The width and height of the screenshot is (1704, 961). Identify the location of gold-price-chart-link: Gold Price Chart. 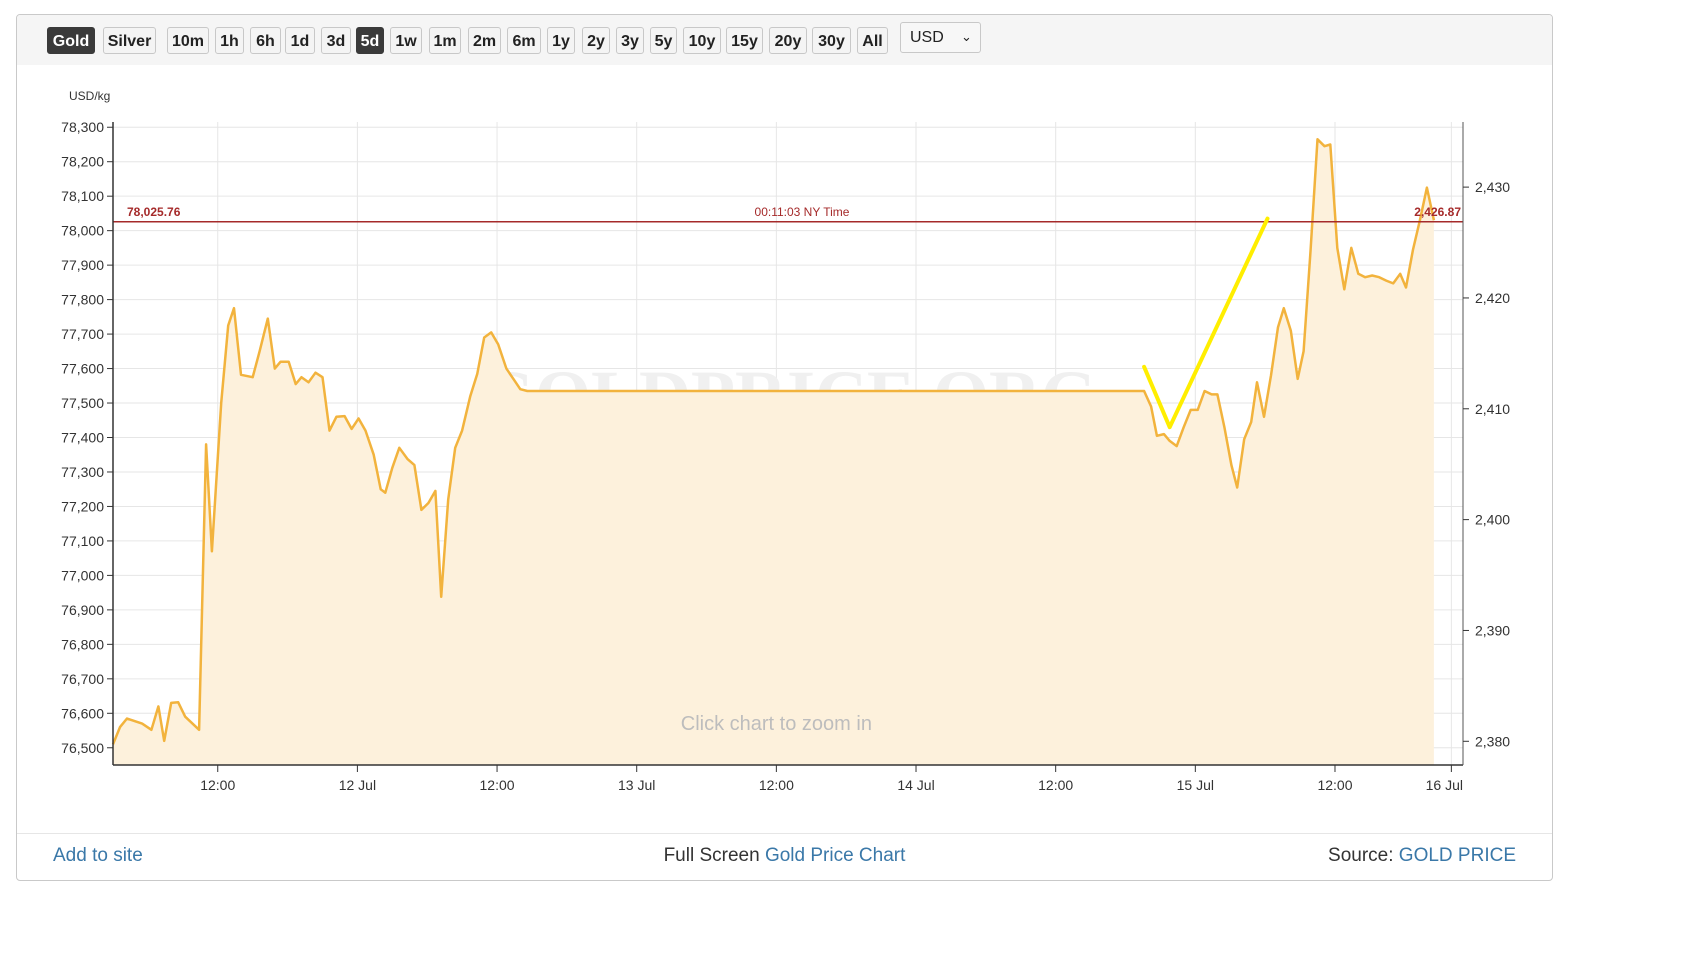
(835, 855).